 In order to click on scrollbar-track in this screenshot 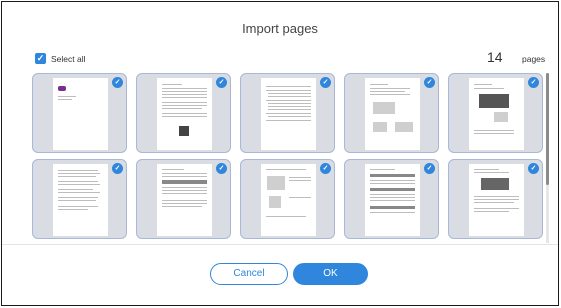, I will do `click(547, 158)`.